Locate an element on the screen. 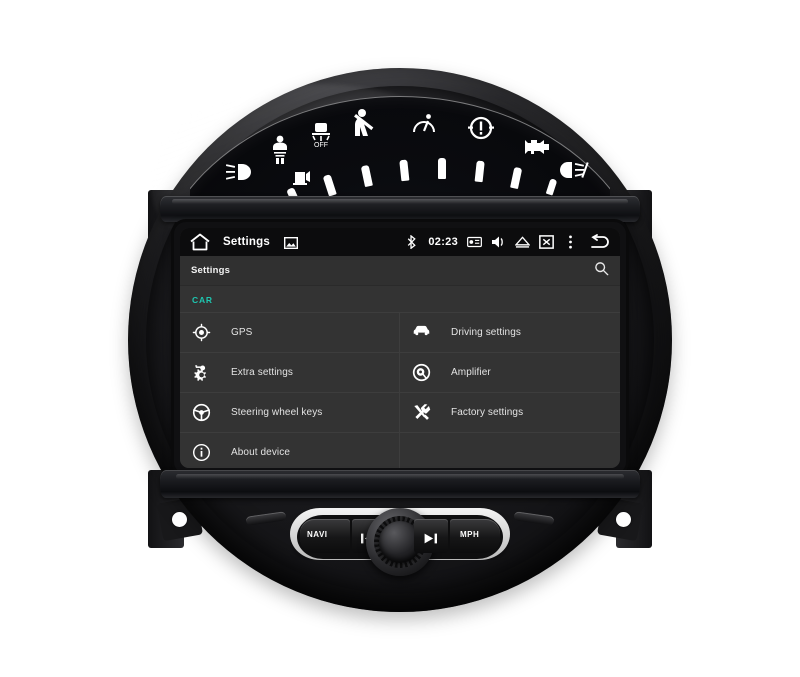 Image resolution: width=800 pixels, height=677 pixels. speedometer-ticks is located at coordinates (400, 152).